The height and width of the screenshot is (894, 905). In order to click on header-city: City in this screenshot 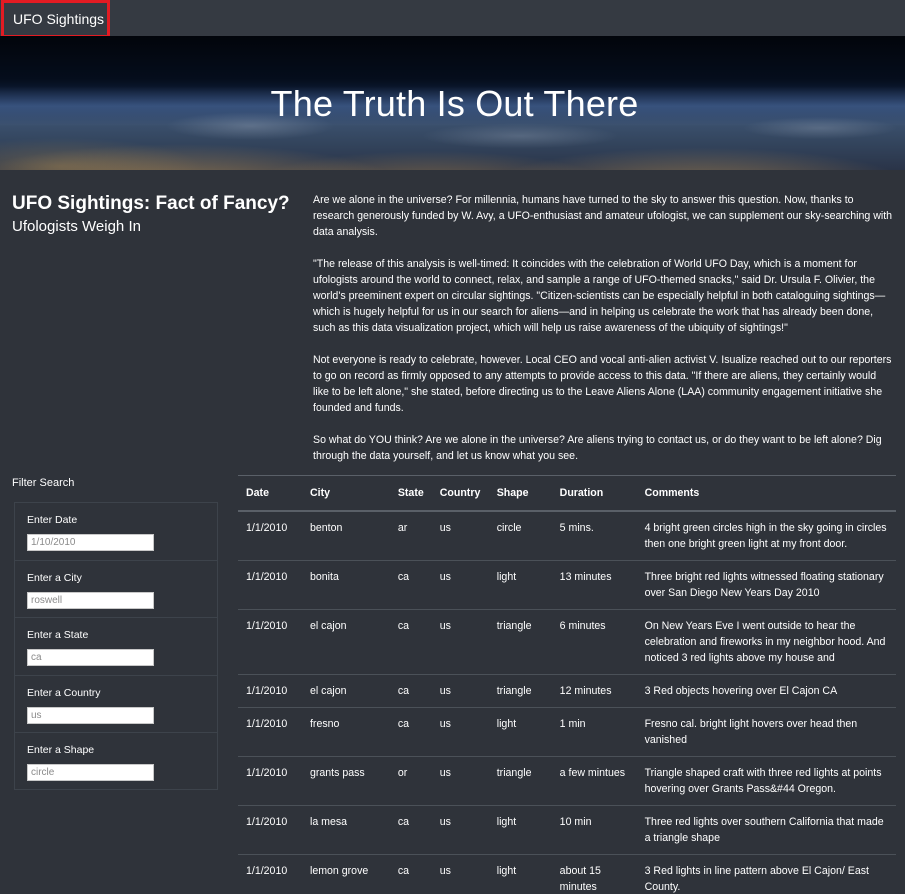, I will do `click(345, 493)`.